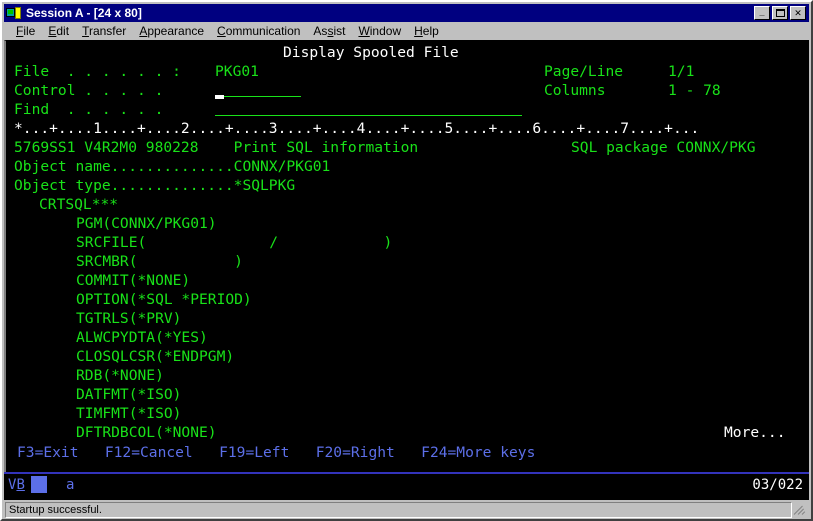  I want to click on oia-cursor-indicator, so click(39, 484).